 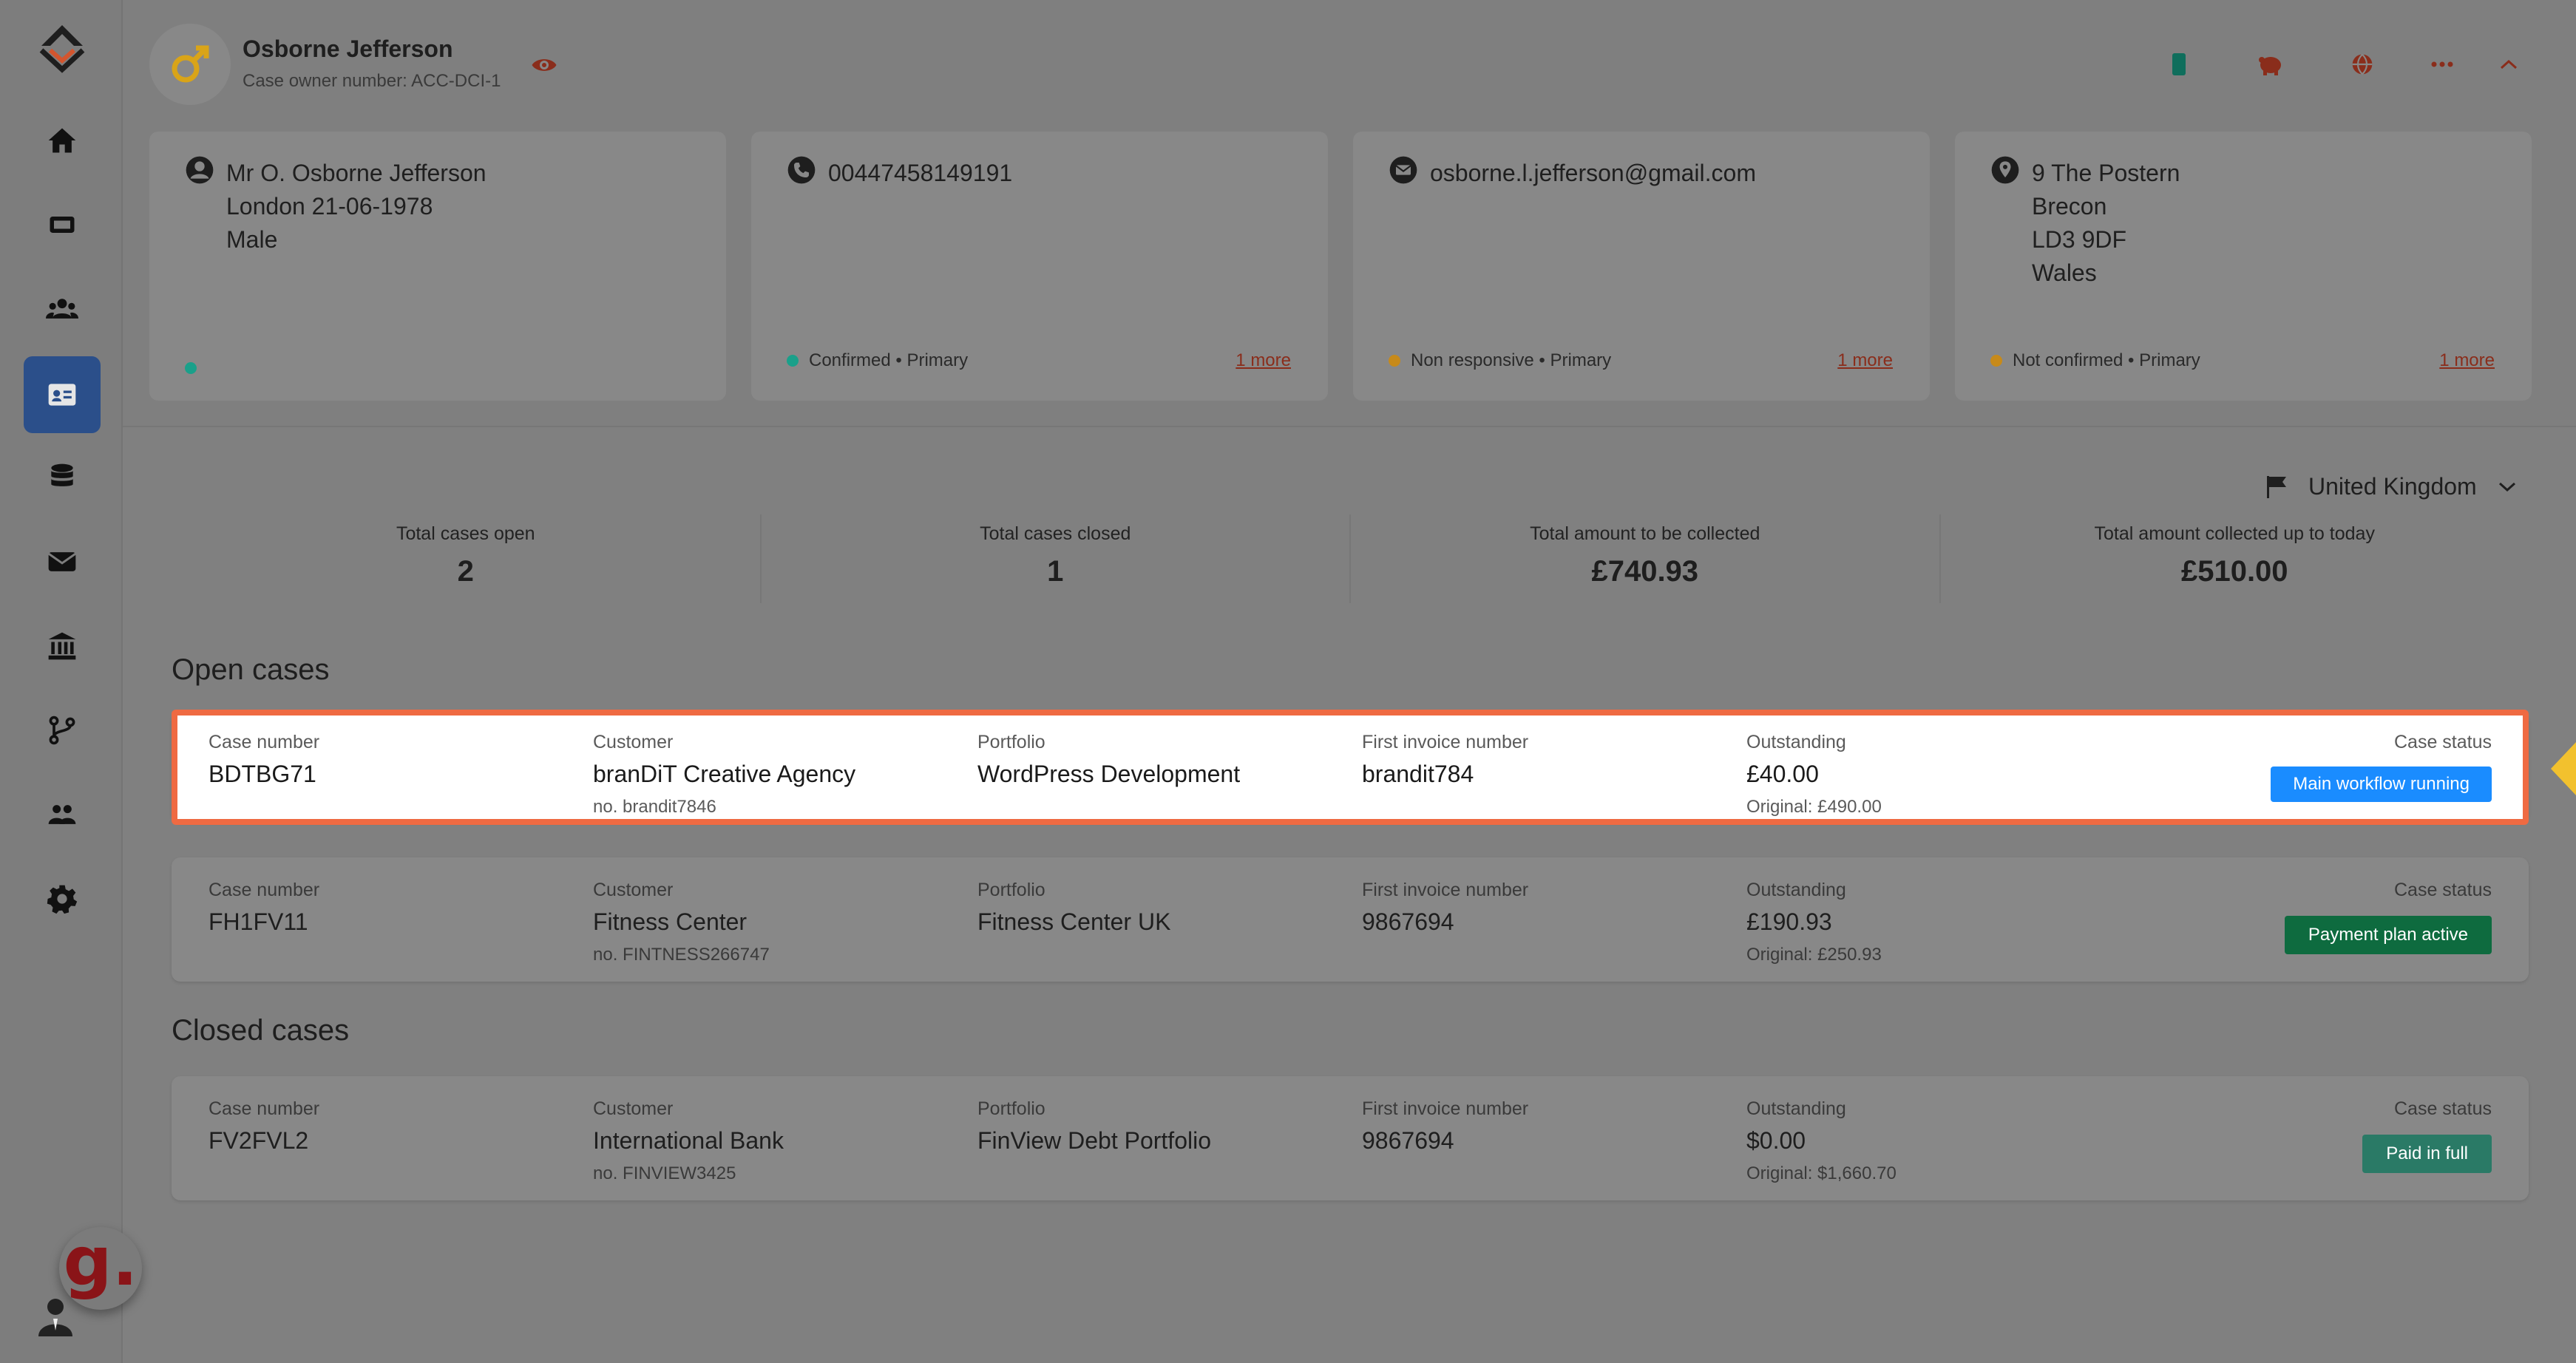 I want to click on first-invoice-number: 9867694, so click(x=1408, y=921).